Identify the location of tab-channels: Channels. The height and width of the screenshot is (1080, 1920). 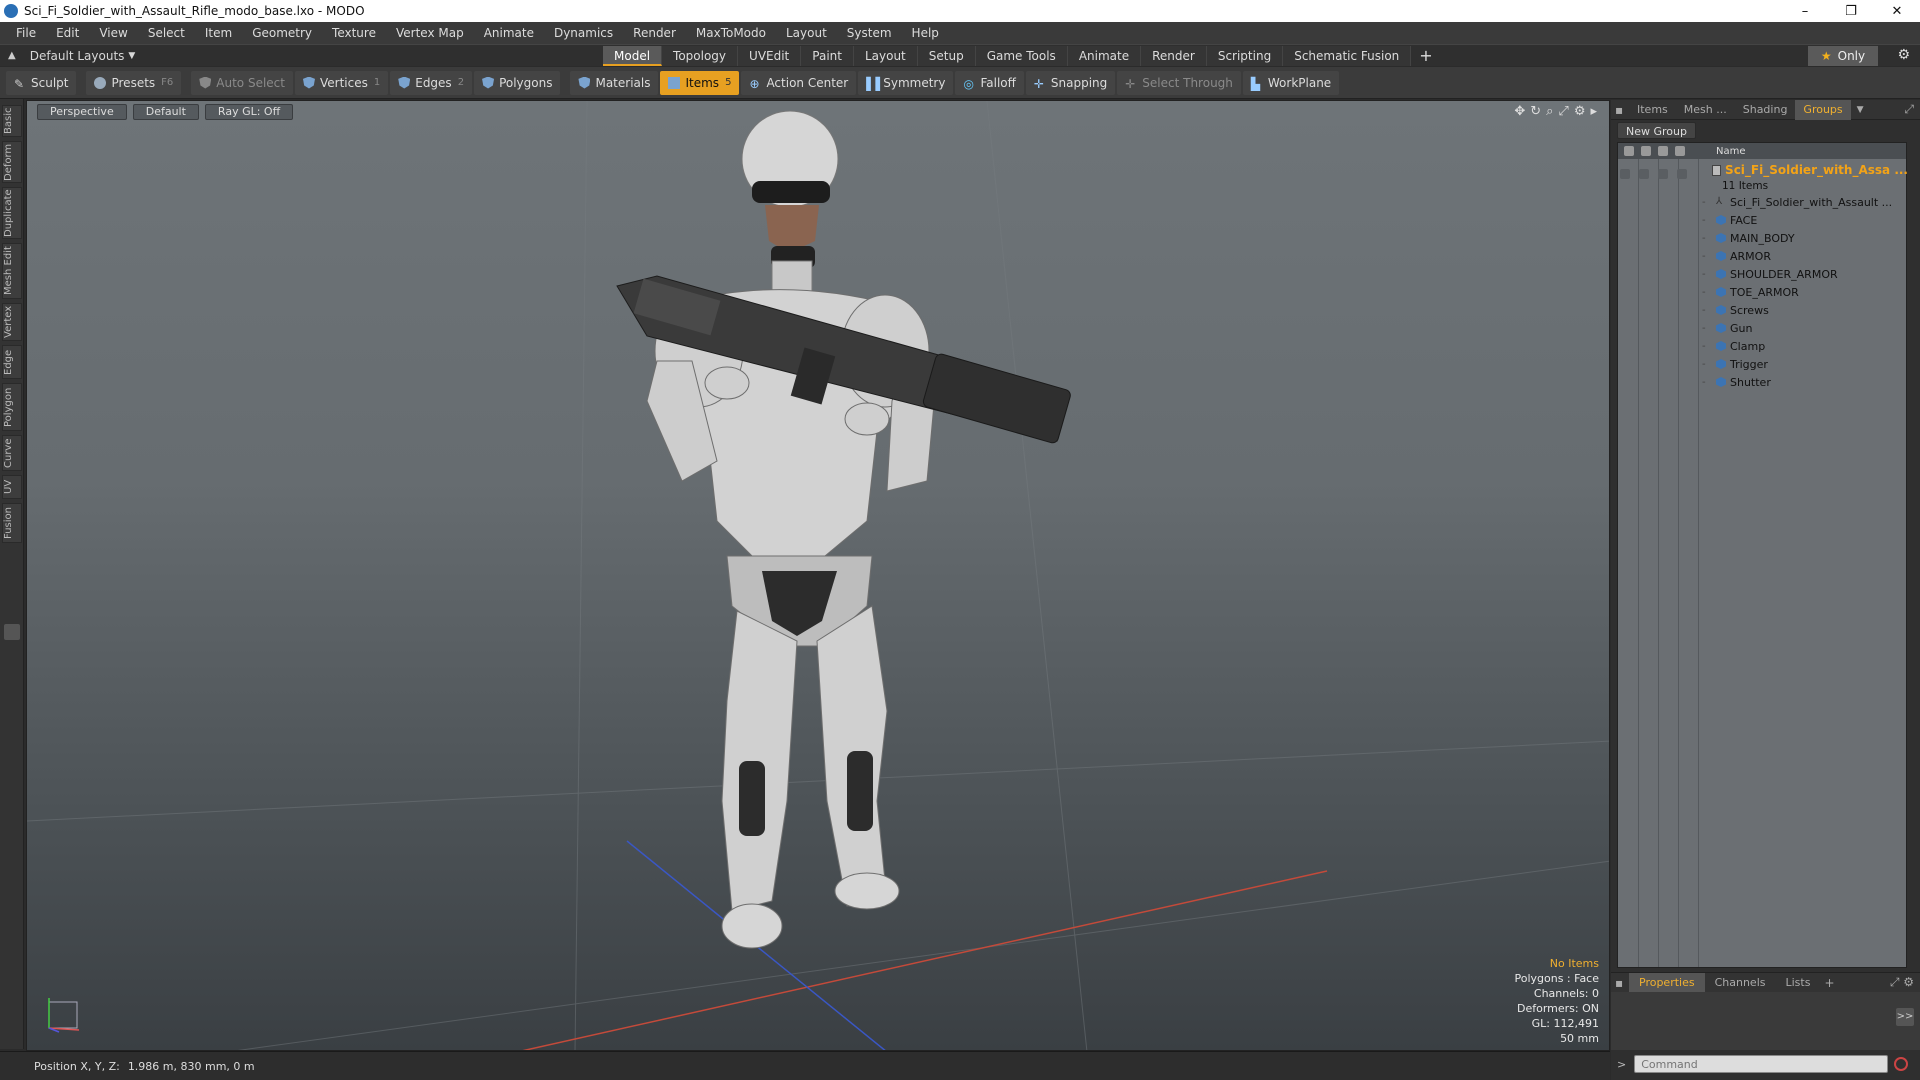
(1740, 983).